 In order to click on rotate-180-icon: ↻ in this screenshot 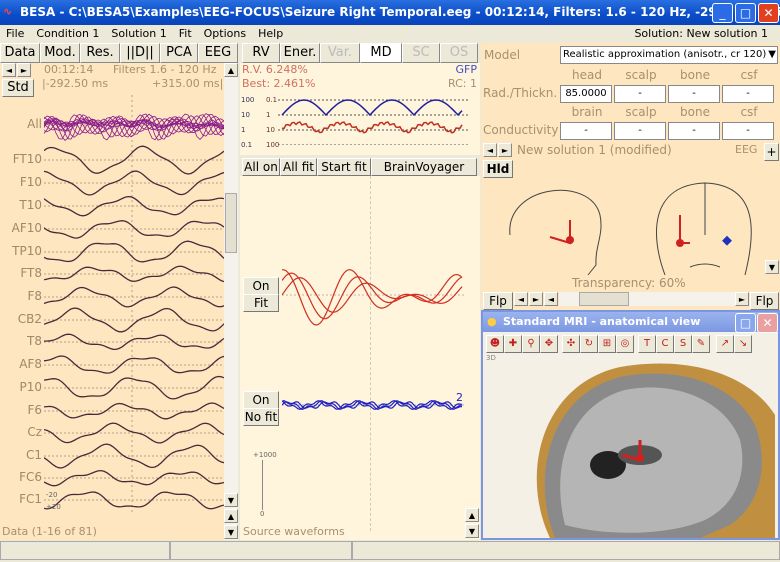, I will do `click(589, 344)`.